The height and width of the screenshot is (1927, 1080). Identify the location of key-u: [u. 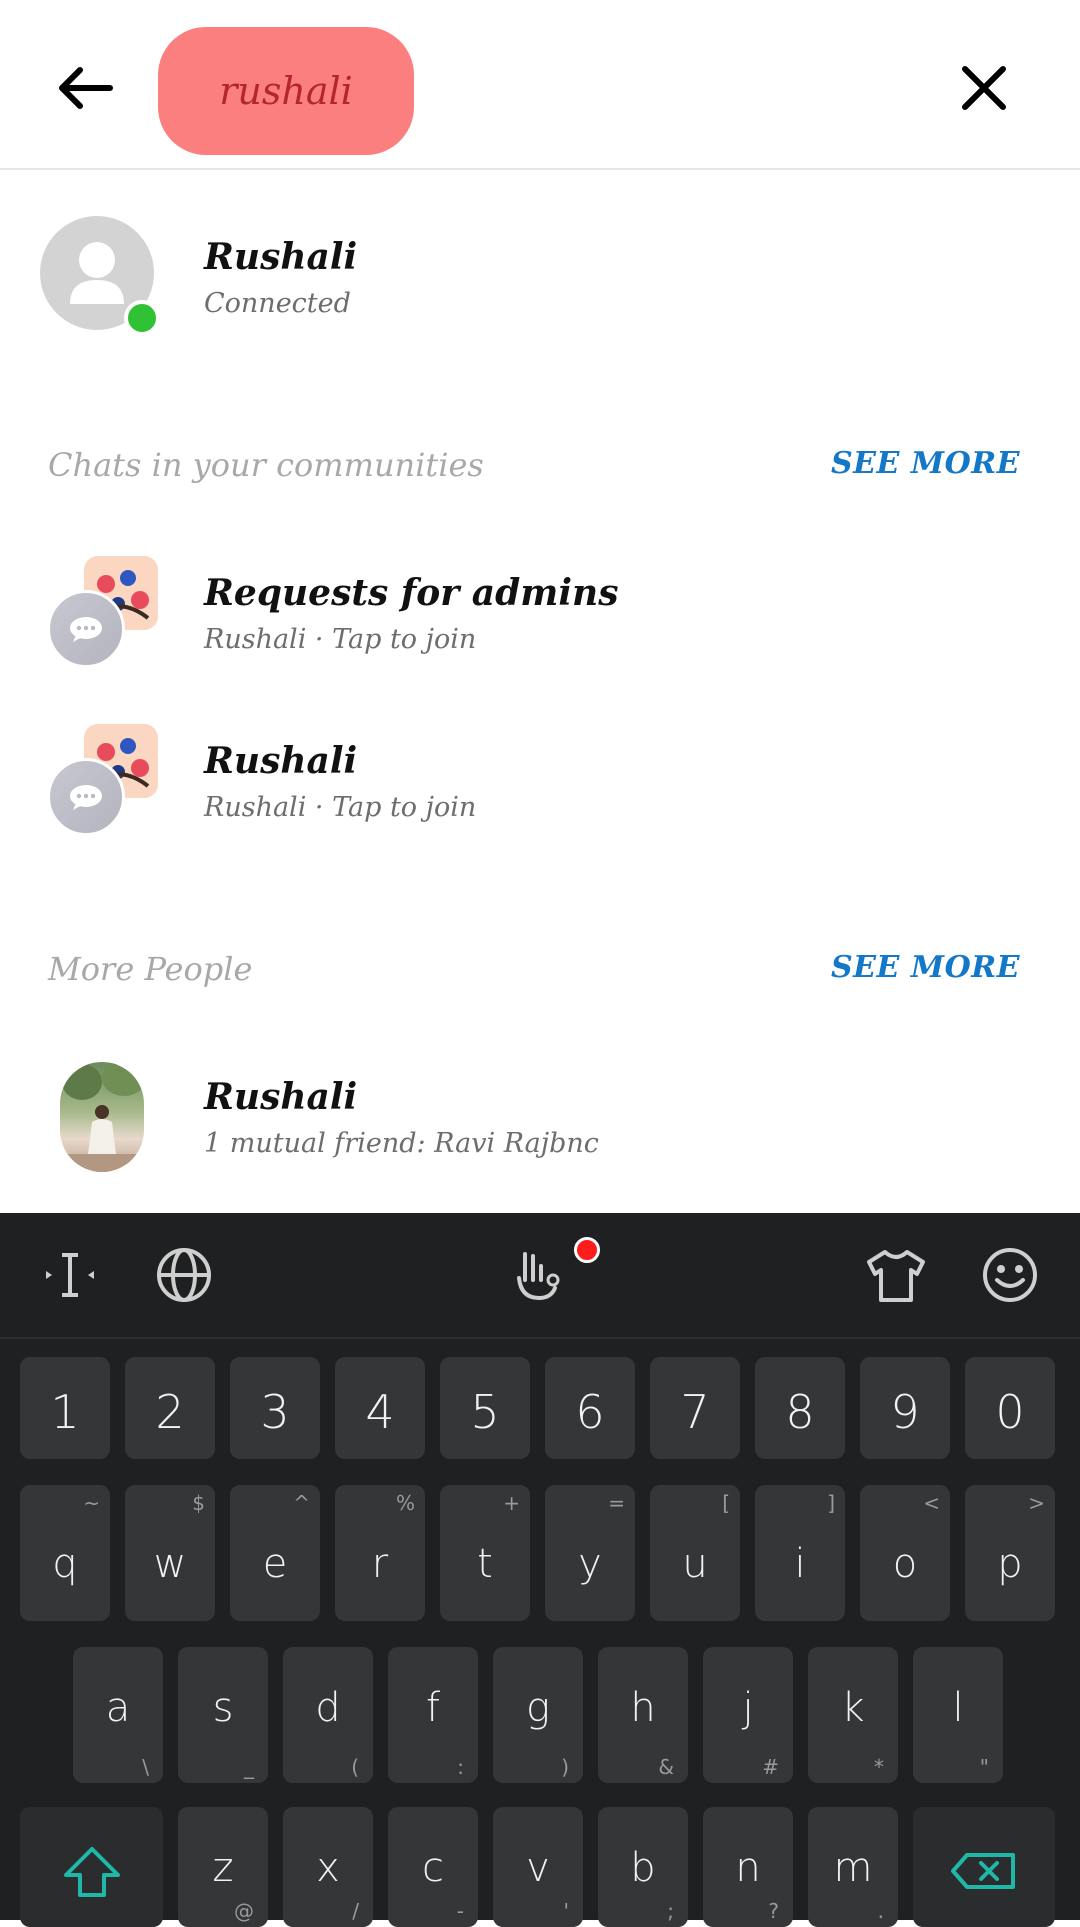
(695, 1553).